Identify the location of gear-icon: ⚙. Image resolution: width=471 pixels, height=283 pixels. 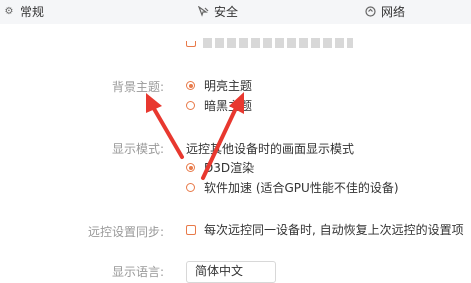
(9, 11).